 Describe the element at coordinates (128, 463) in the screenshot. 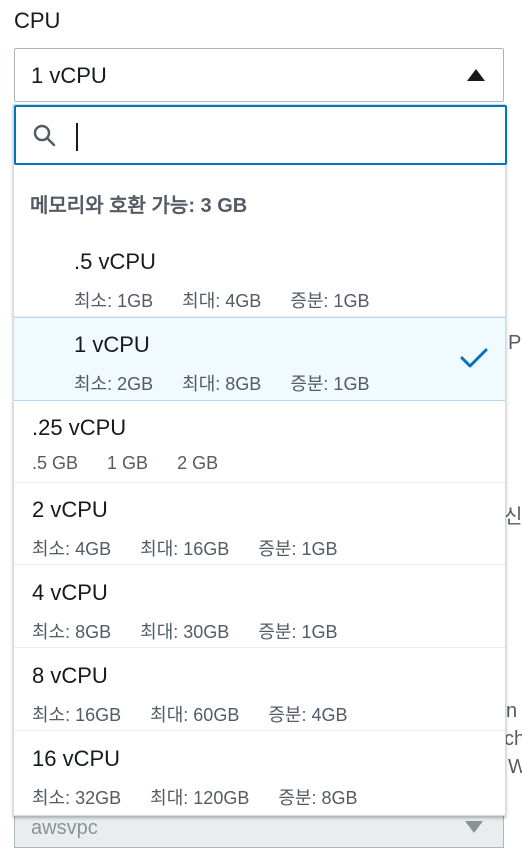

I see `option-tag: 1 GB` at that location.